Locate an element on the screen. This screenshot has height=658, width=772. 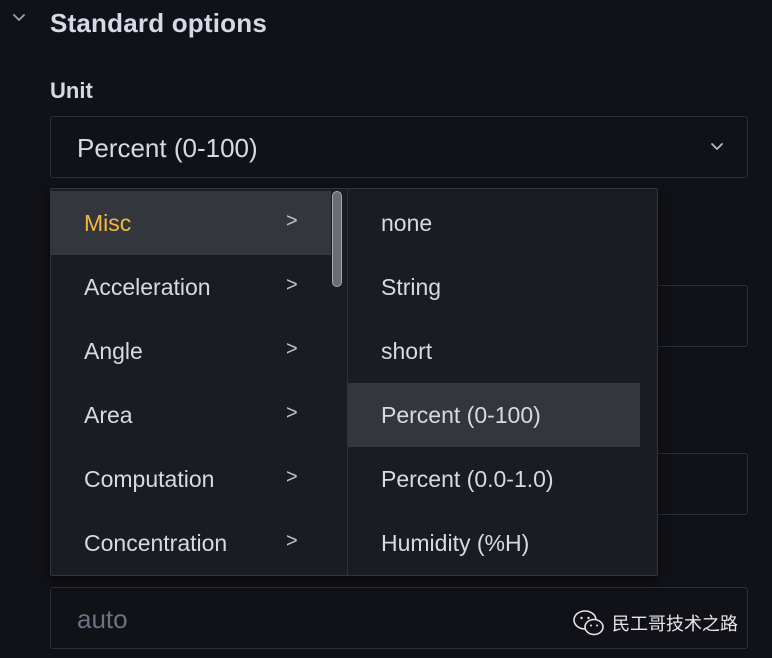
unit-option-humidity: Humidity (%H) is located at coordinates (494, 543).